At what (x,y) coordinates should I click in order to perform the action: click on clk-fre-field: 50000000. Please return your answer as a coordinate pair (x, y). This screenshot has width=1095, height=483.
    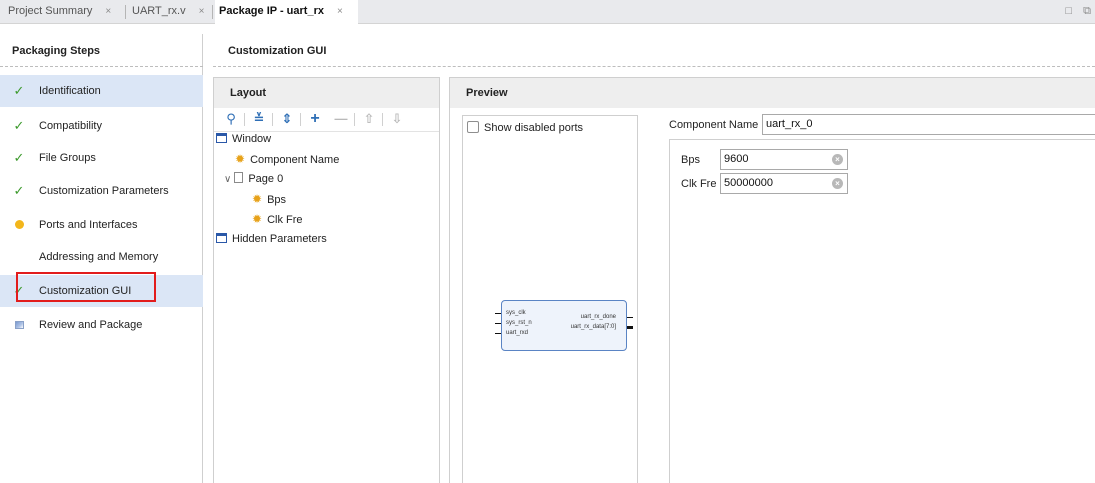
    Looking at the image, I should click on (784, 183).